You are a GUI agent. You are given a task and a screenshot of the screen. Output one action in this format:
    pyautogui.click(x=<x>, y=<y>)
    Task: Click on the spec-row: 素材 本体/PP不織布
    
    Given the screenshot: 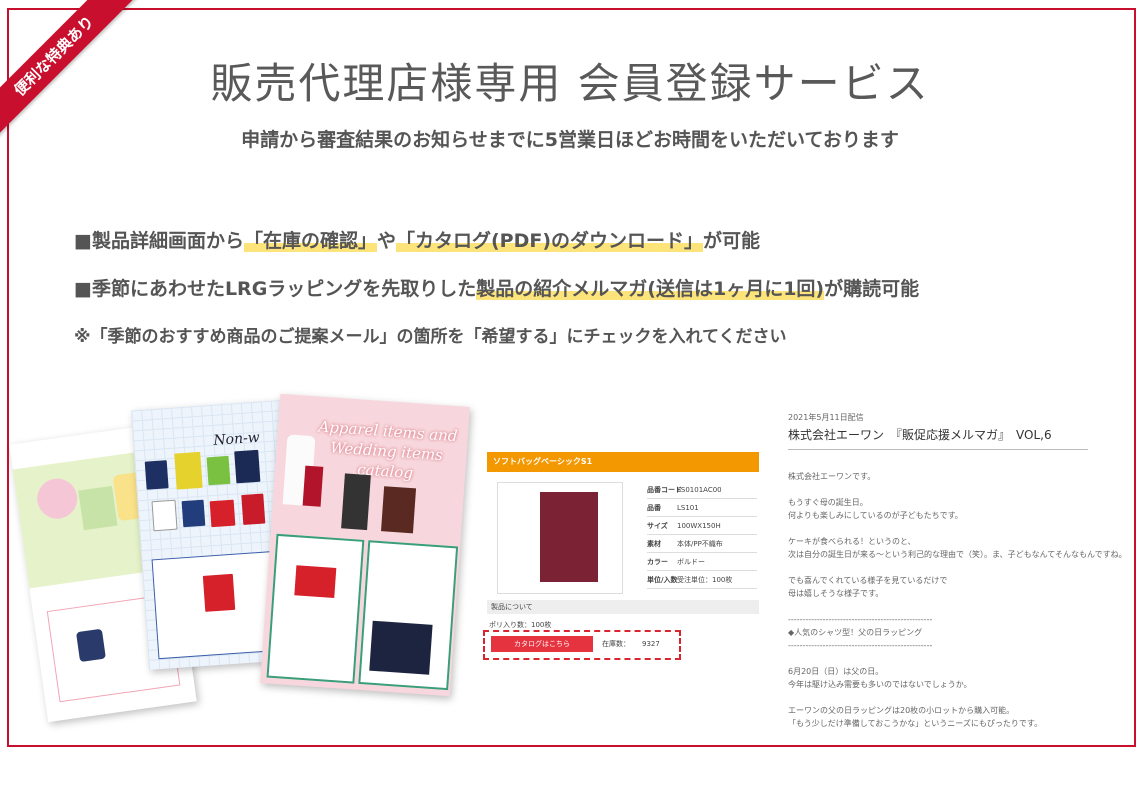 What is the action you would take?
    pyautogui.click(x=702, y=544)
    